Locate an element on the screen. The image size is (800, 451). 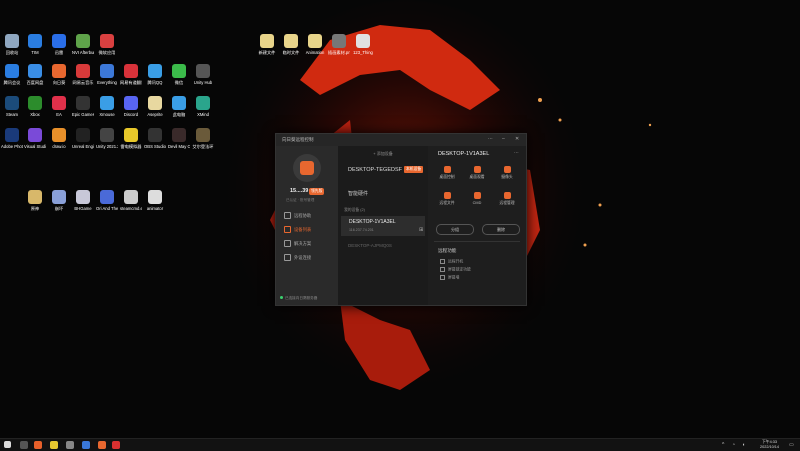
offline-device-name: DESKTOP-AJPMQ0S is located at coordinates (370, 245).